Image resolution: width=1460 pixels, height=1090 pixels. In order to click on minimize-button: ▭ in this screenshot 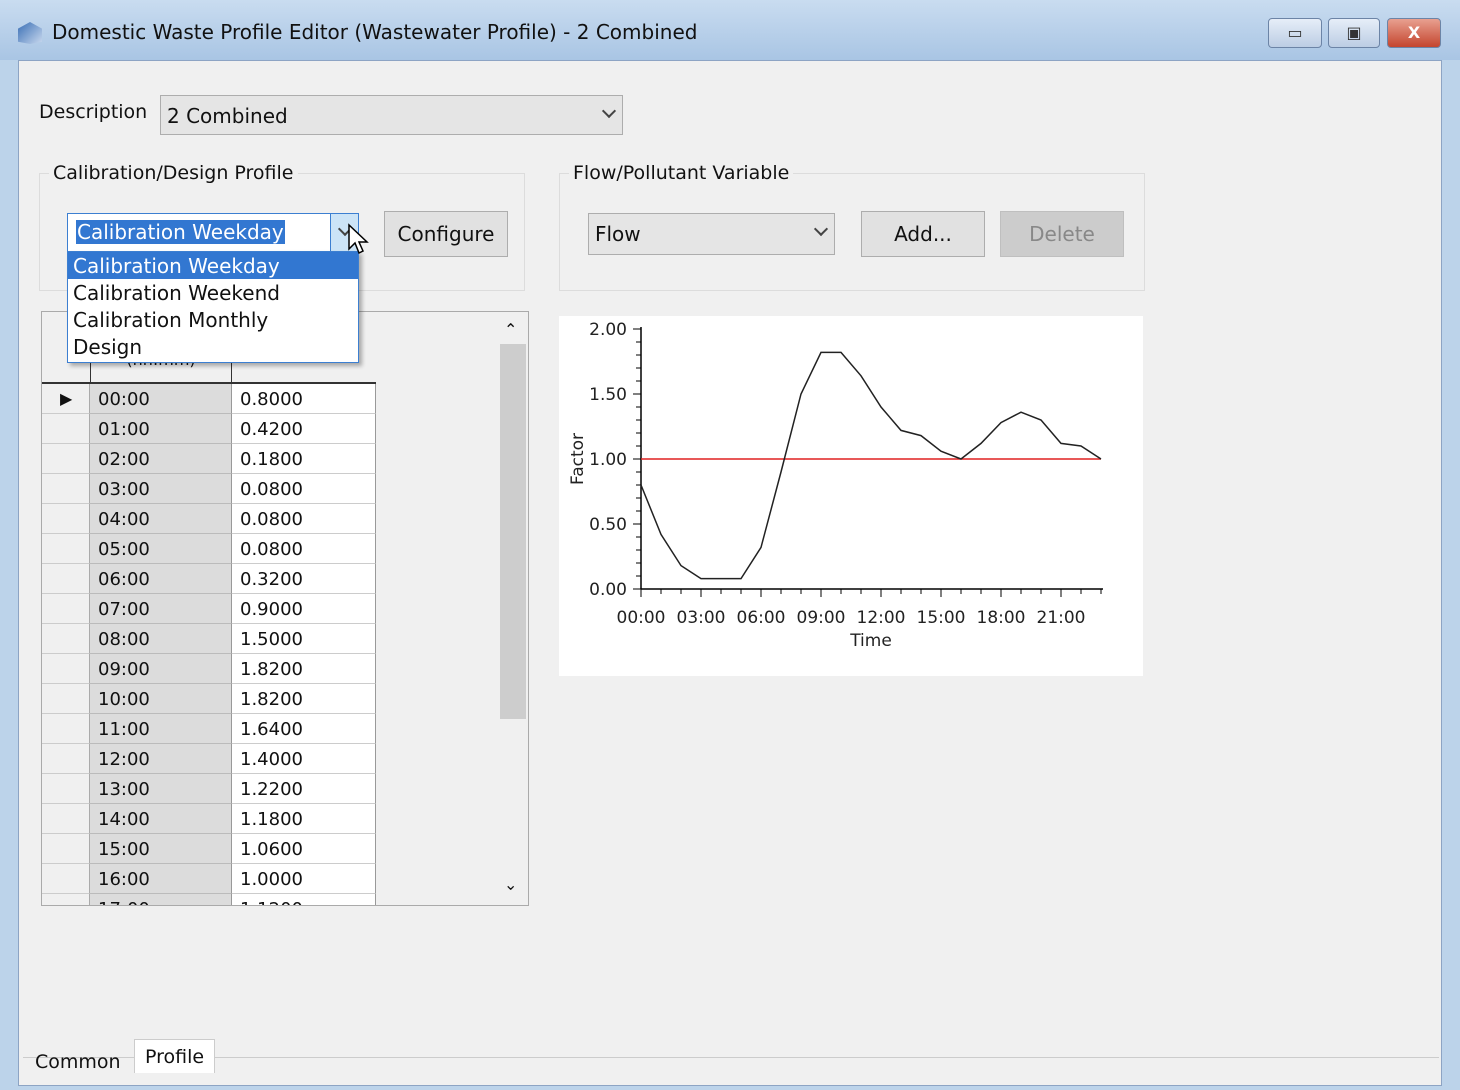, I will do `click(1295, 33)`.